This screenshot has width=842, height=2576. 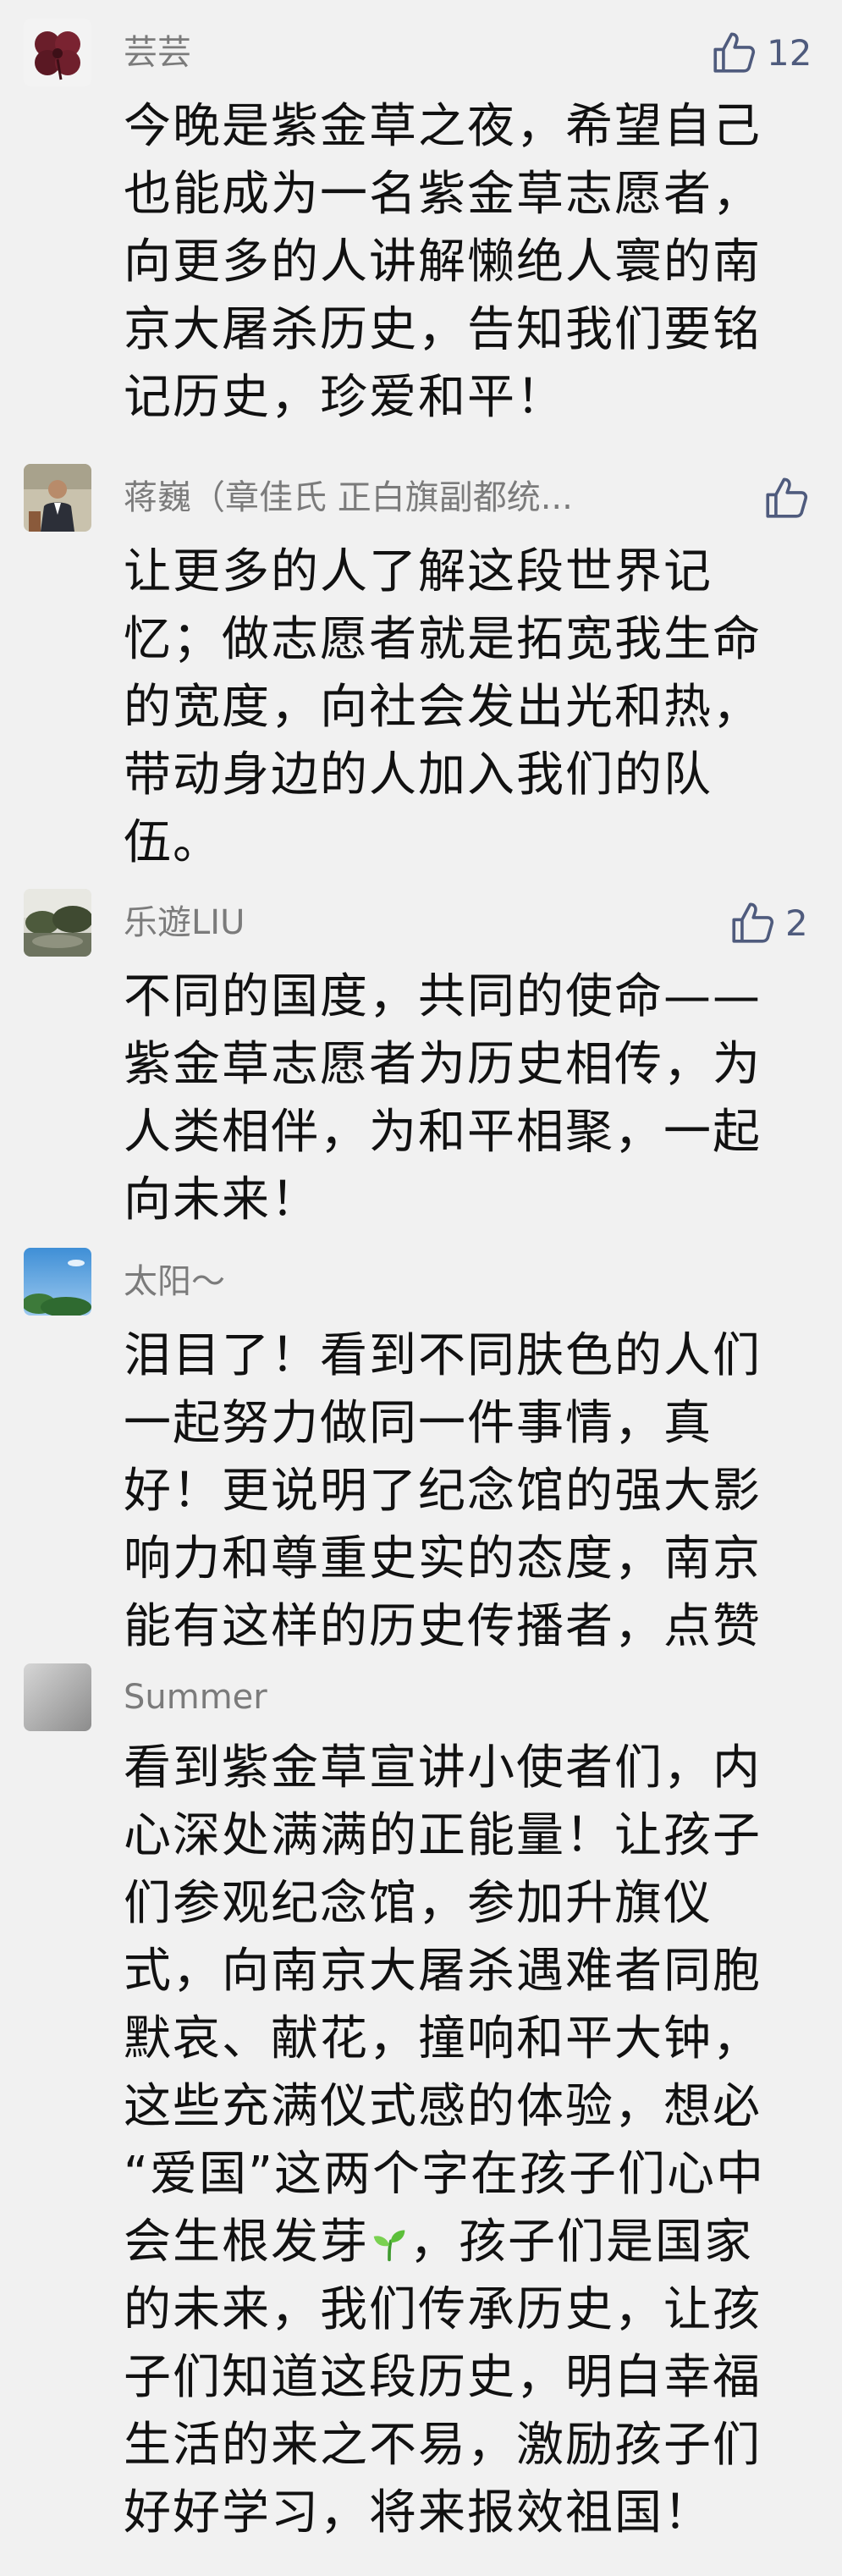 I want to click on landscape-avatar-icon, so click(x=58, y=923).